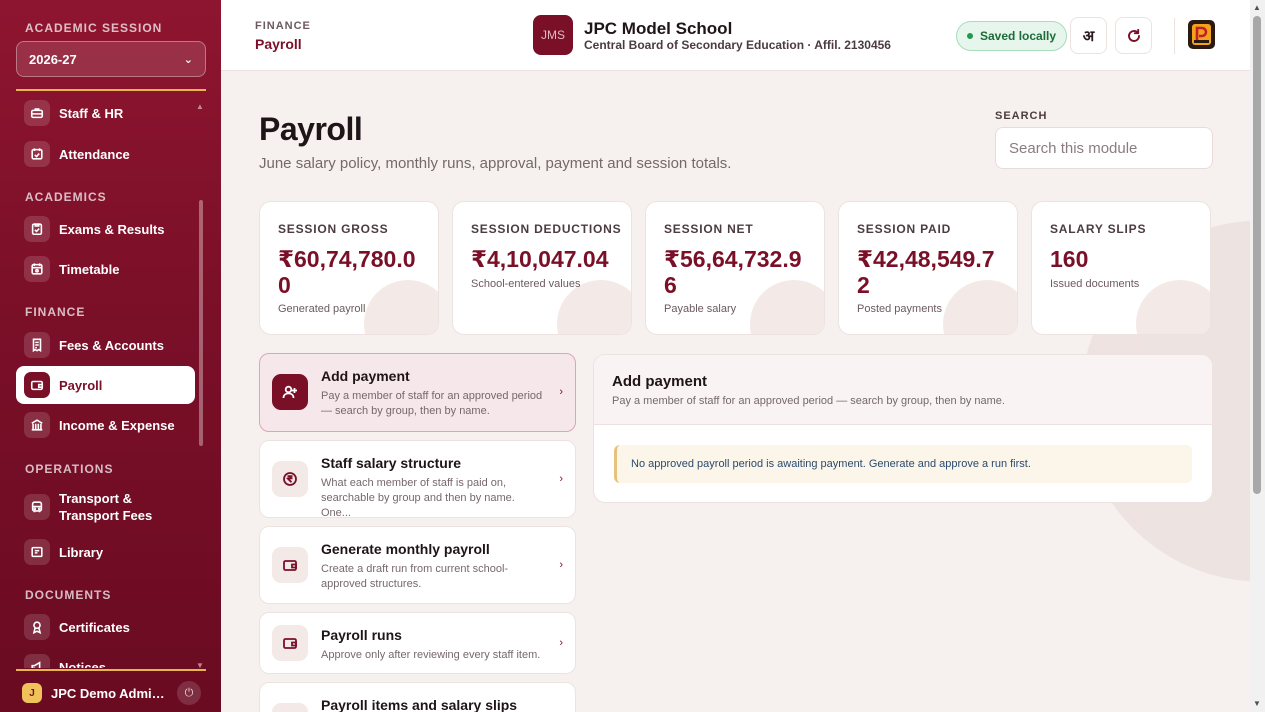  I want to click on section-label-documents: DOCUMENTS, so click(68, 595).